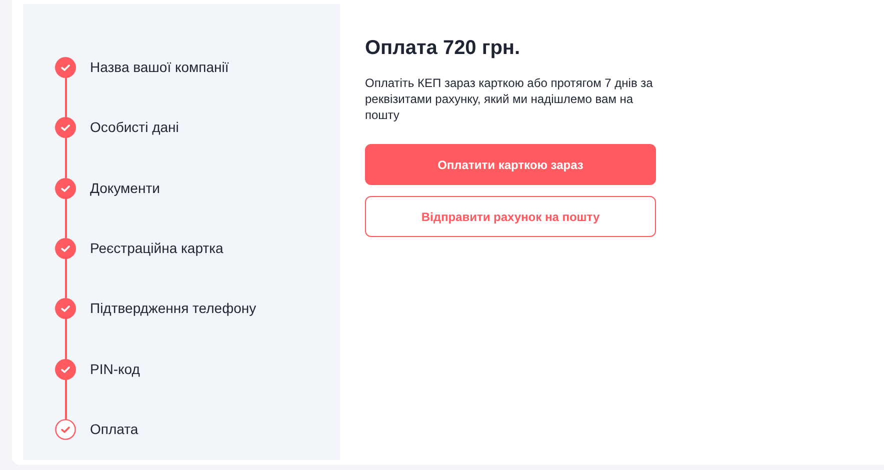 The height and width of the screenshot is (470, 884). Describe the element at coordinates (125, 188) in the screenshot. I see `step-label: Документи` at that location.